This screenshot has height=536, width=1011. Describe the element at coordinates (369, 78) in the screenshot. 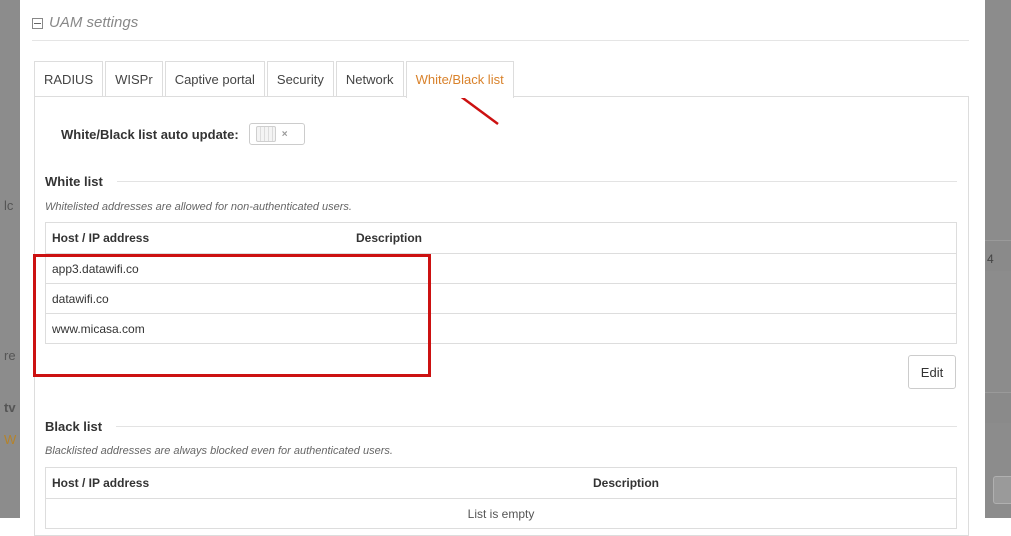

I see `tab-network: Network` at that location.